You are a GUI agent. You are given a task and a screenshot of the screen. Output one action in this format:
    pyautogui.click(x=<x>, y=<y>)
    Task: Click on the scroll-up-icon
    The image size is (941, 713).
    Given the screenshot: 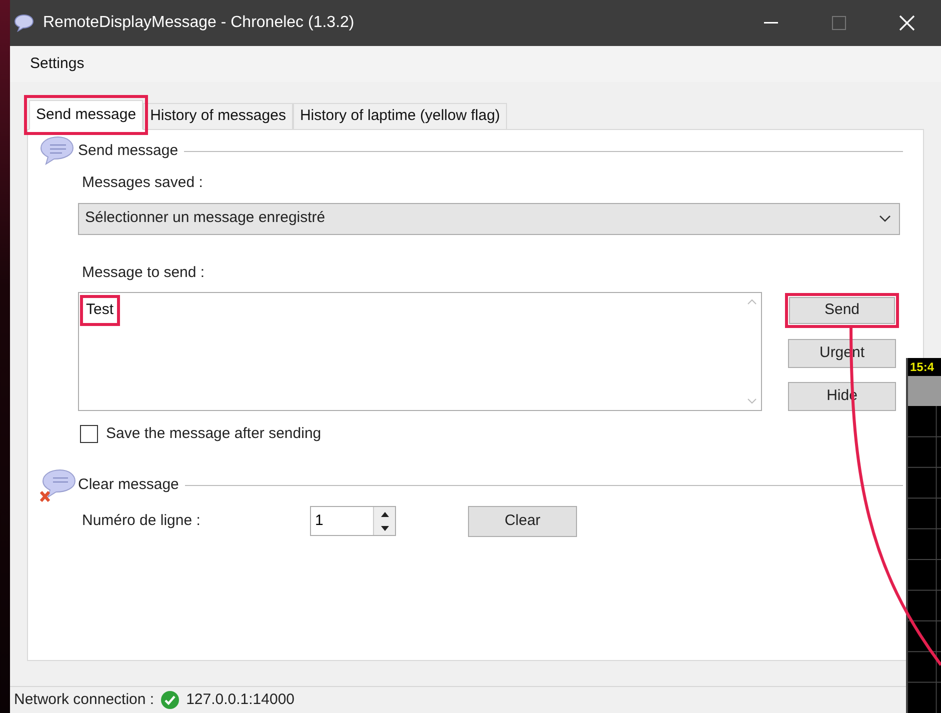 What is the action you would take?
    pyautogui.click(x=752, y=302)
    